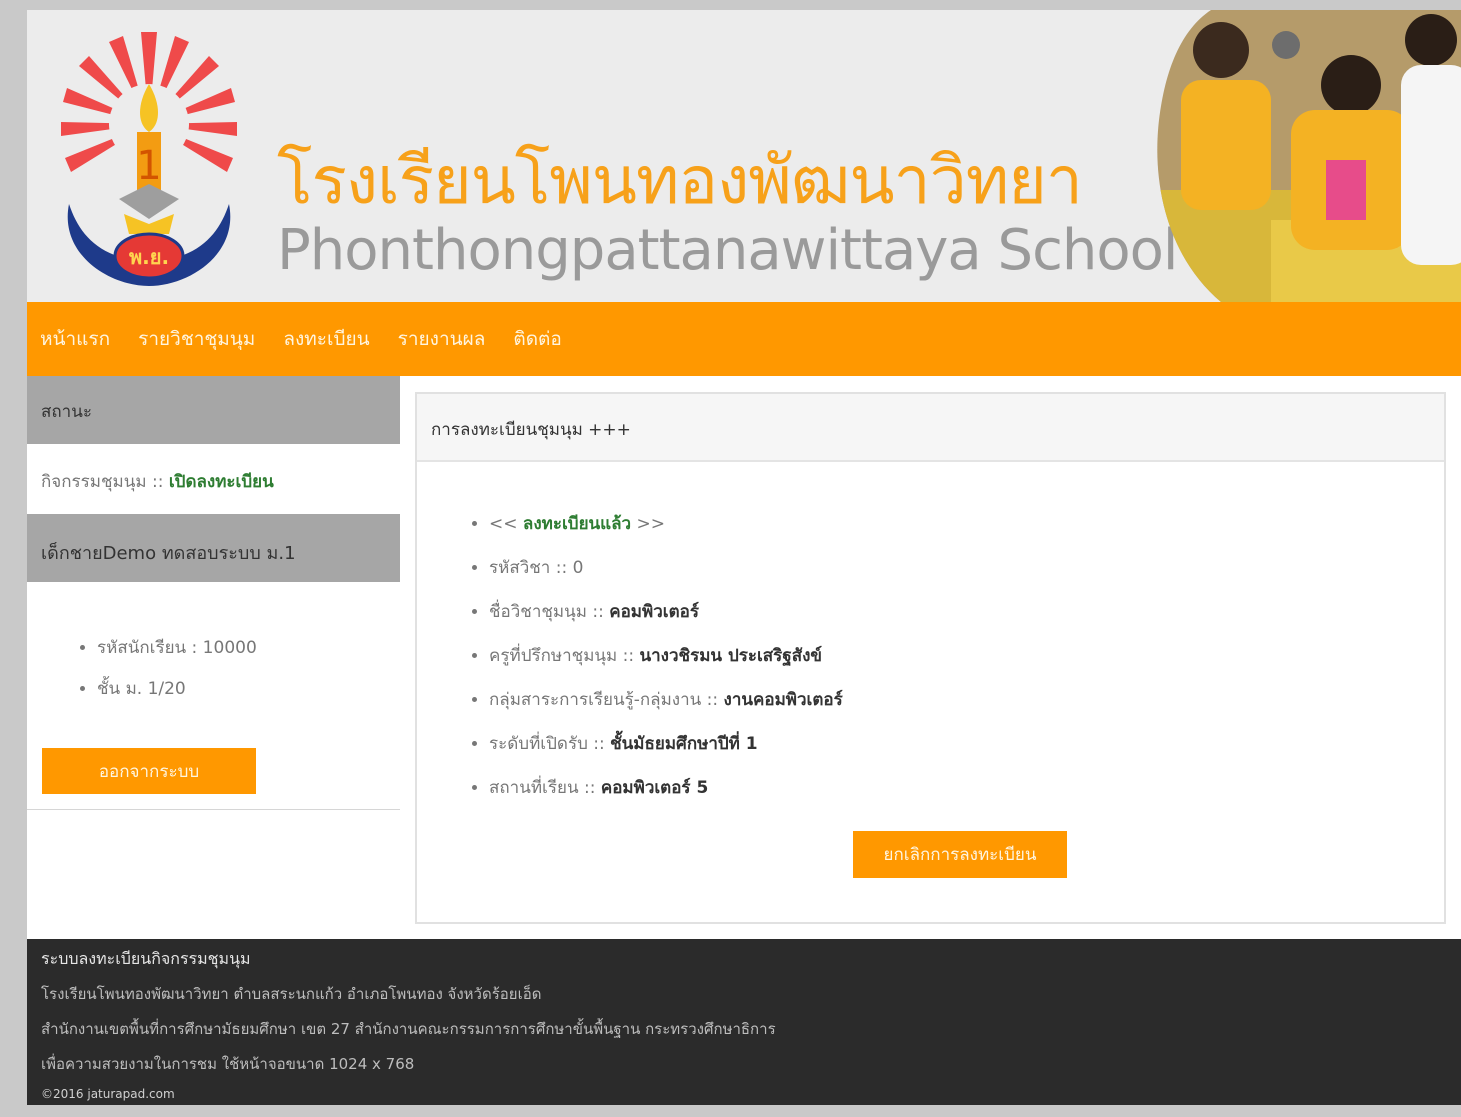  Describe the element at coordinates (248, 647) in the screenshot. I see `student-id: รหัสนักเรียน : 10000` at that location.